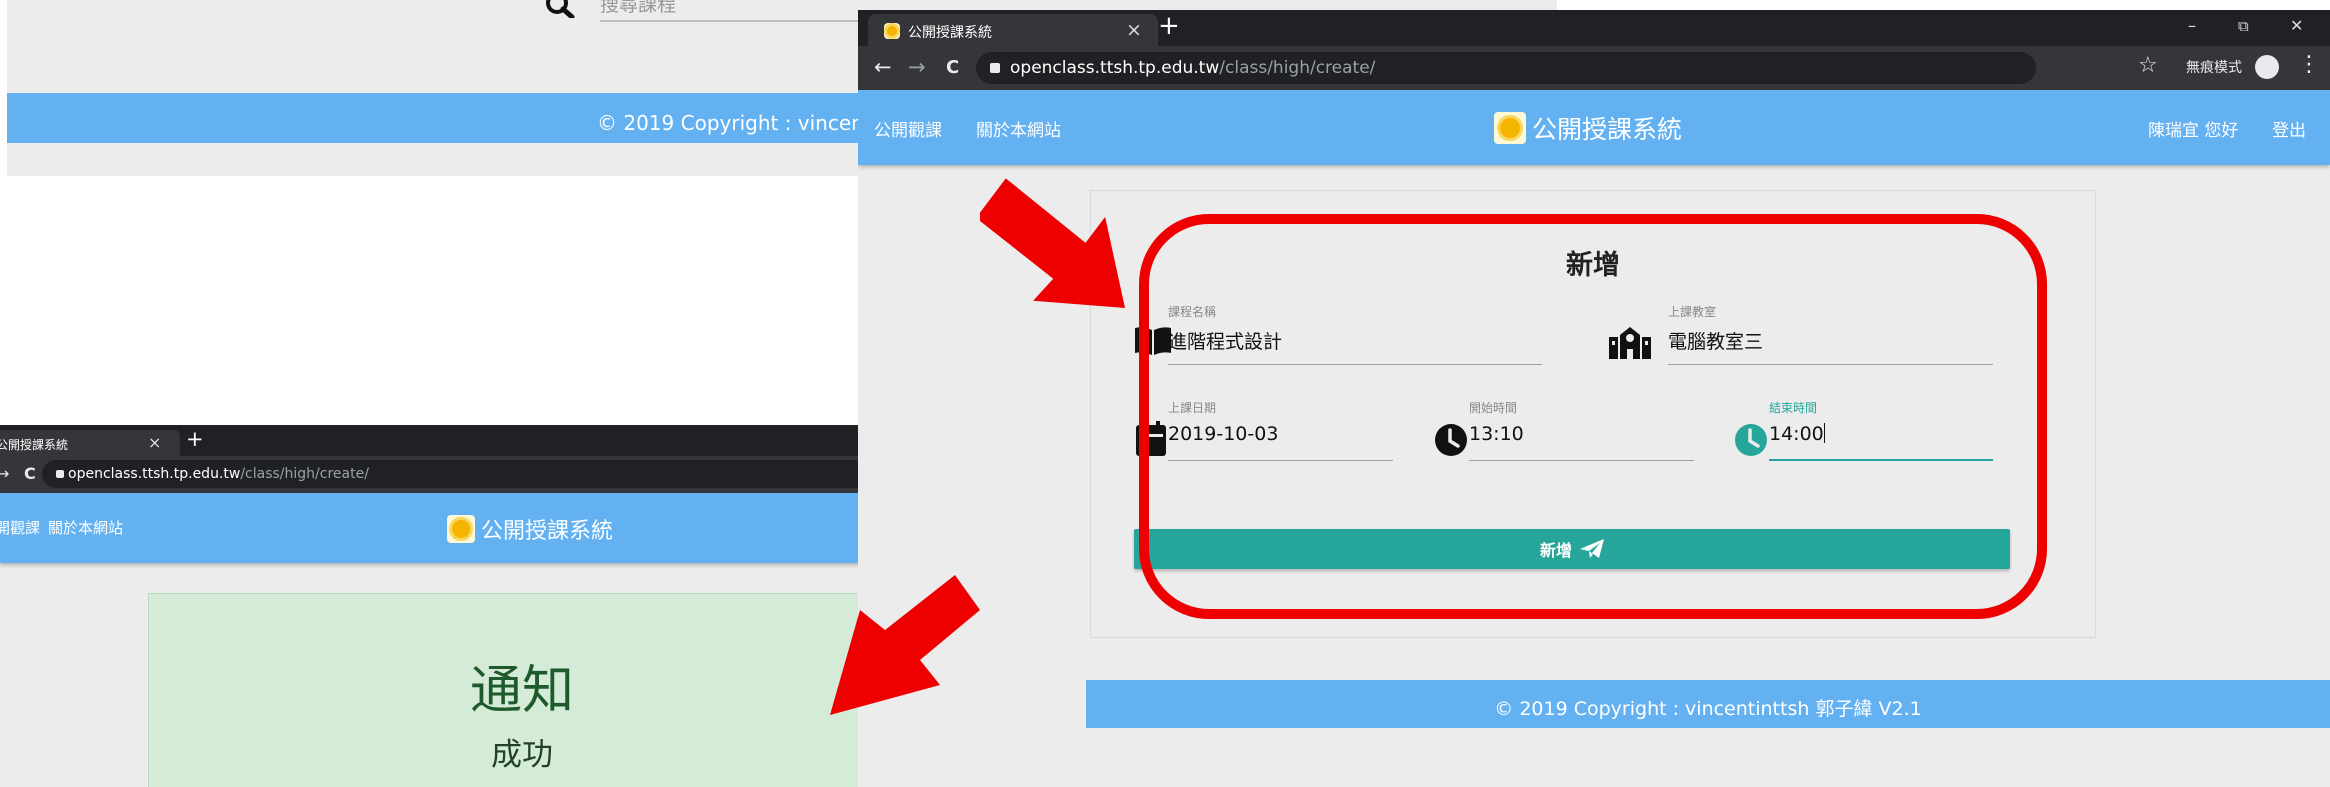  What do you see at coordinates (2148, 65) in the screenshot?
I see `bookmark-star-icon: ☆` at bounding box center [2148, 65].